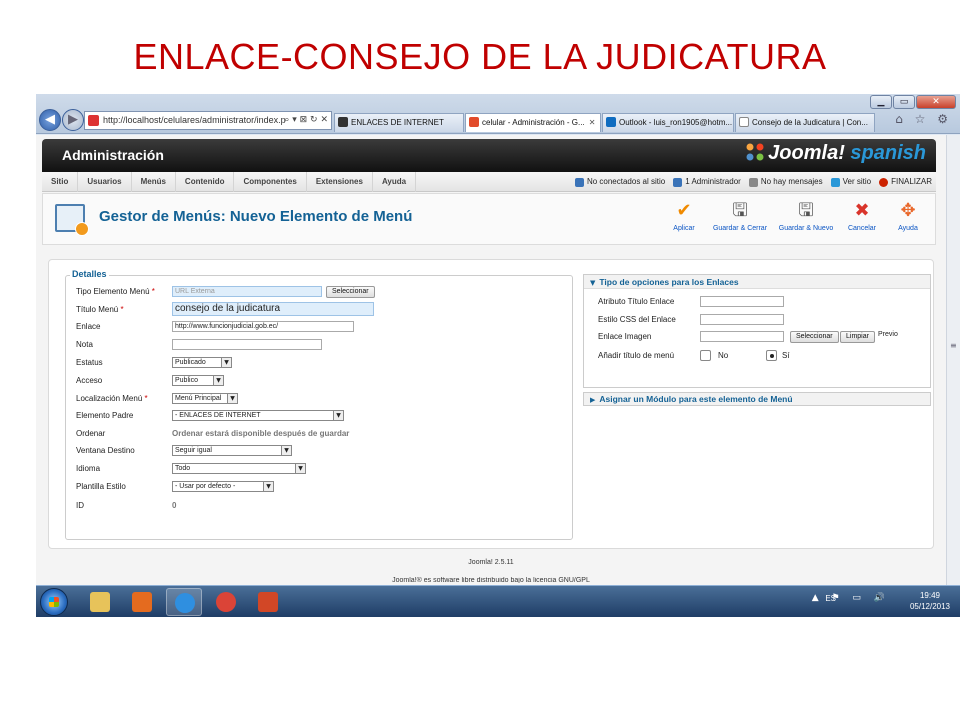  Describe the element at coordinates (350, 292) in the screenshot. I see `tipo-select-button: Seleccionar` at that location.